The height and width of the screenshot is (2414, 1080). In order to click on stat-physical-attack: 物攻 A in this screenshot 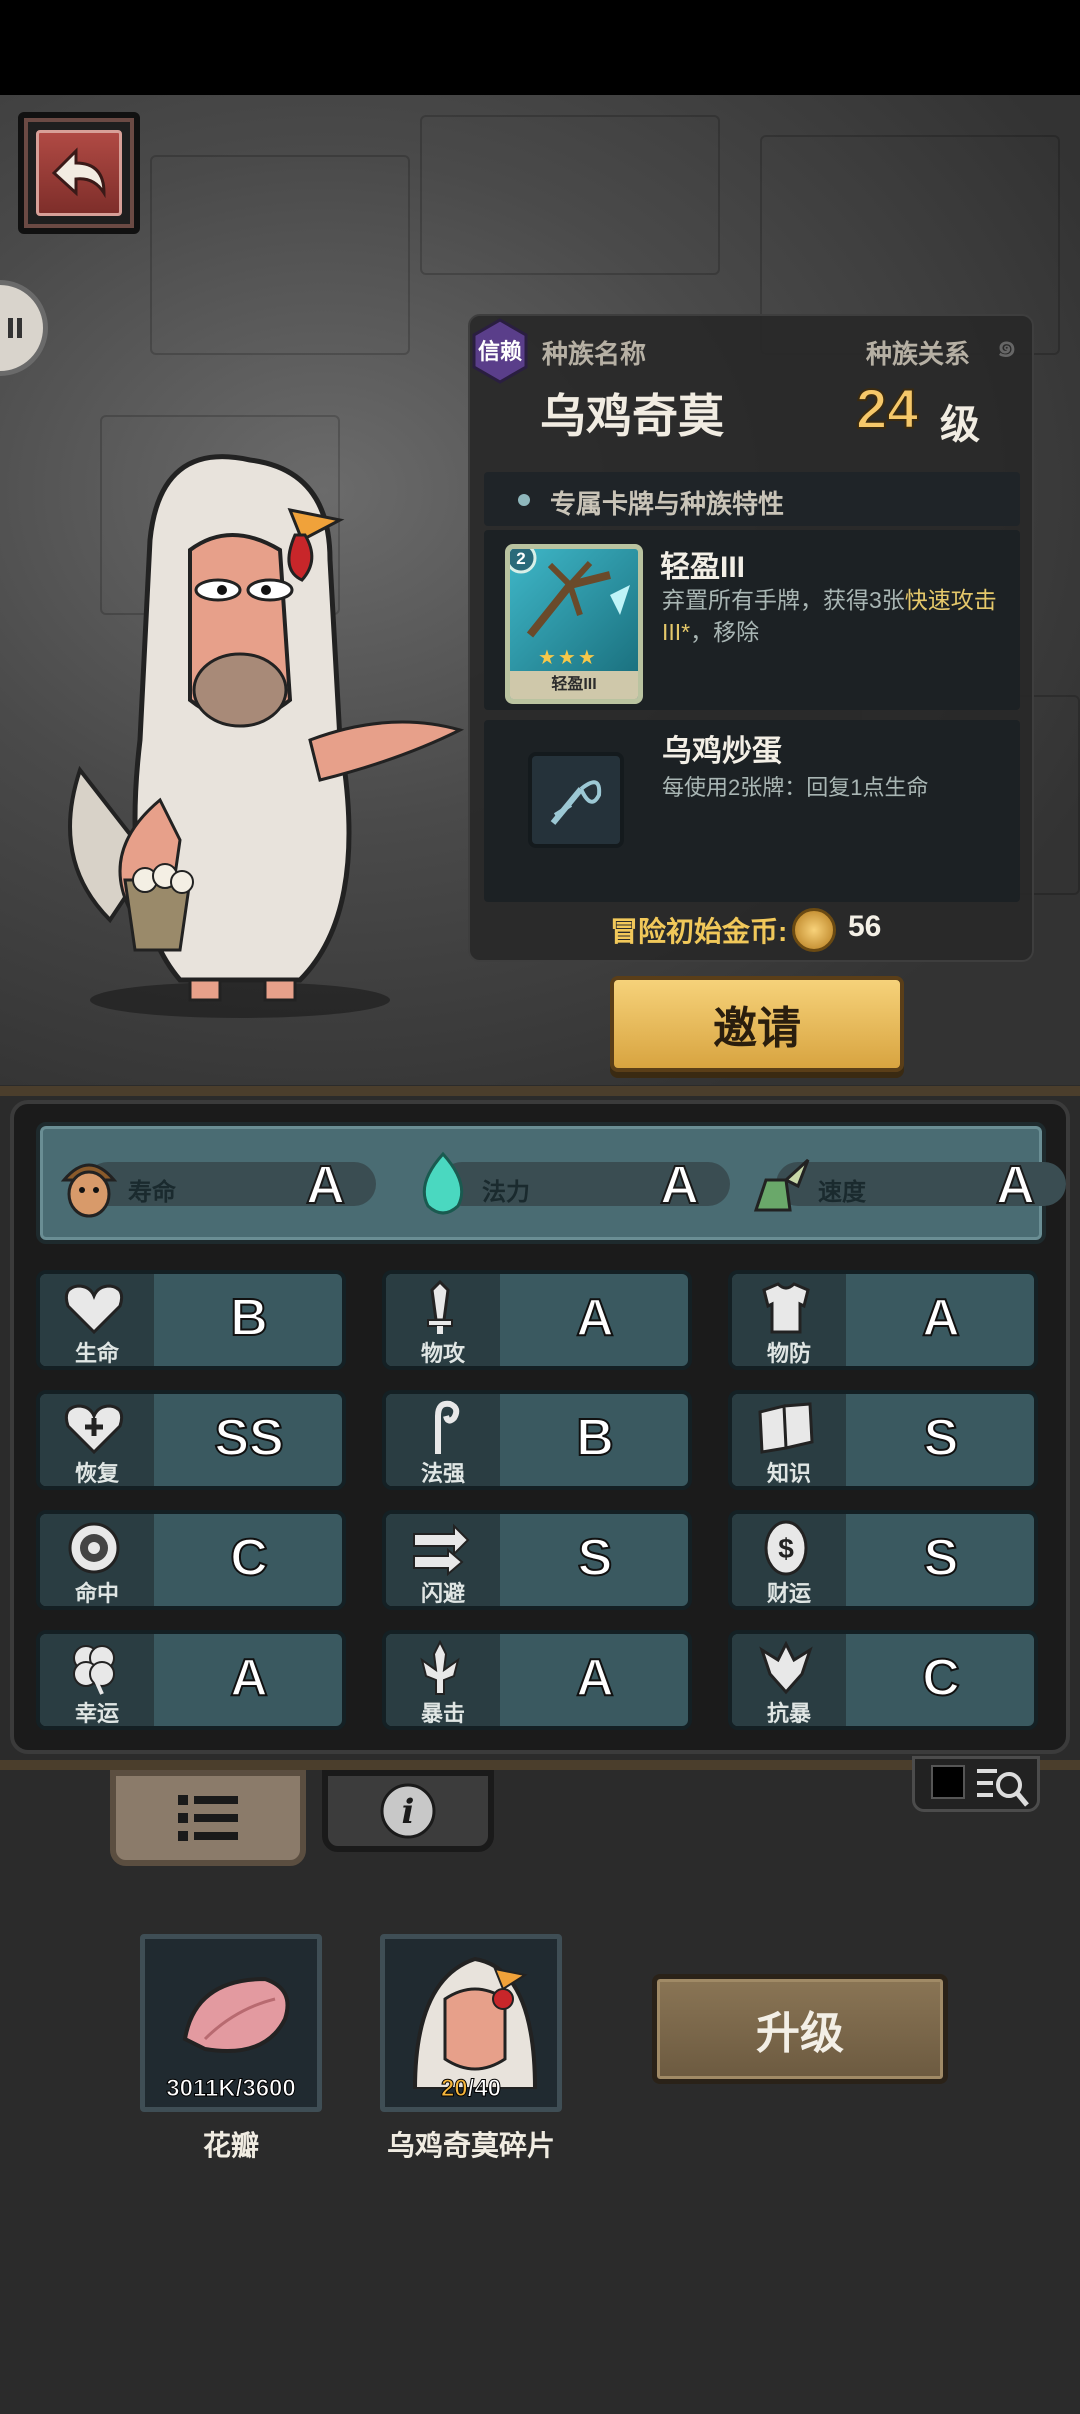, I will do `click(537, 1320)`.